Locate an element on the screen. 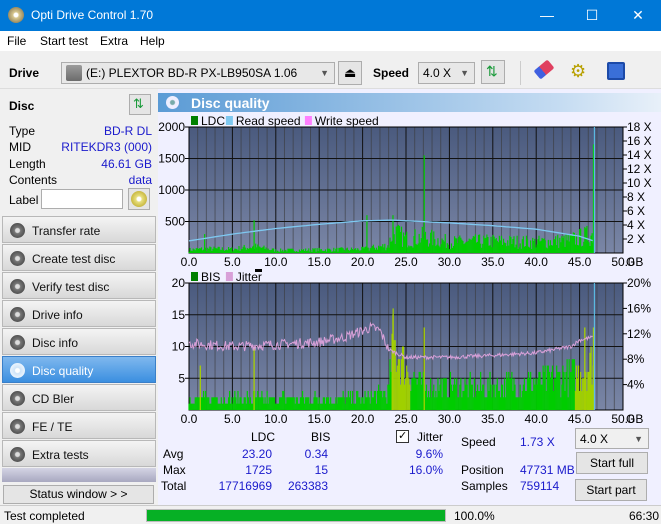 This screenshot has height=524, width=661. stats-col-ldc: LDC is located at coordinates (263, 437).